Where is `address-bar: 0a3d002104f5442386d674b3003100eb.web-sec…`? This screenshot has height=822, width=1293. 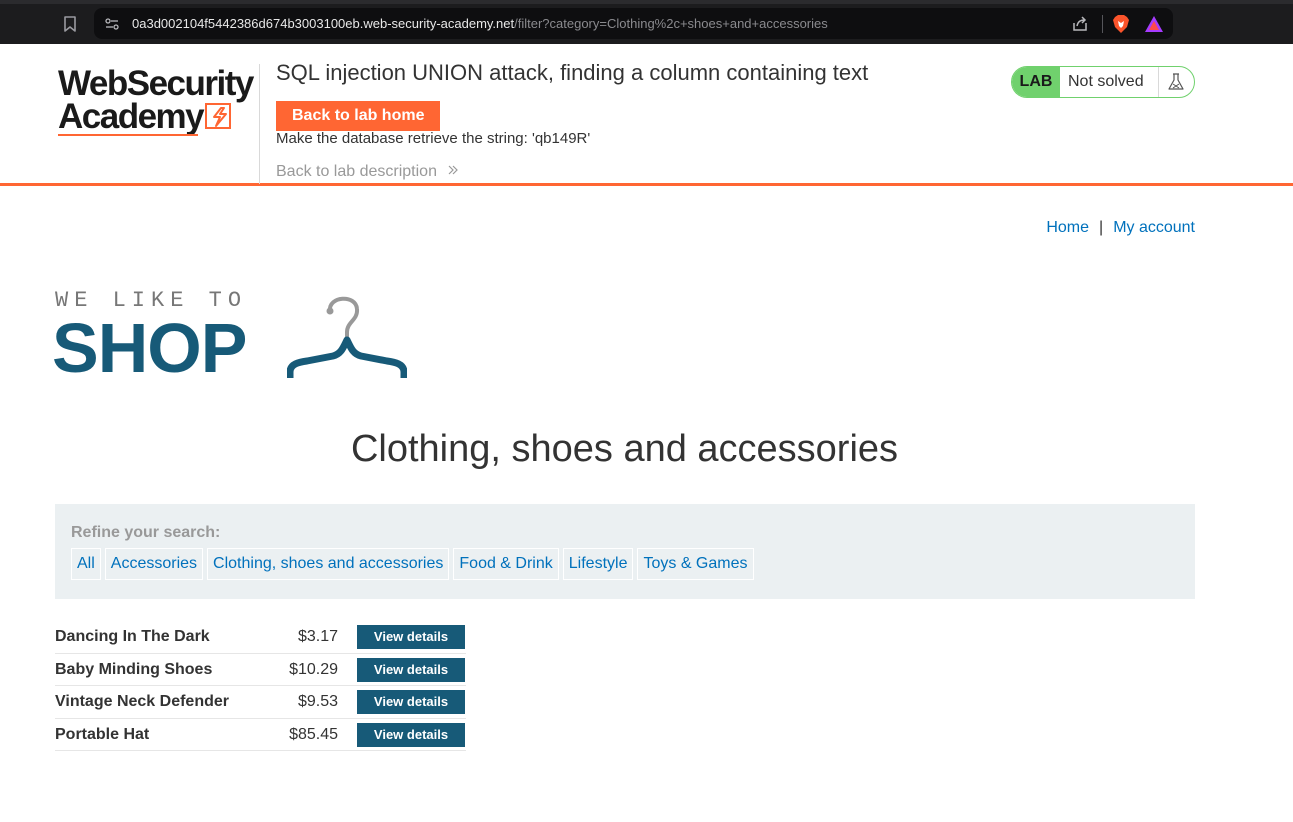
address-bar: 0a3d002104f5442386d674b3003100eb.web-sec… is located at coordinates (633, 23).